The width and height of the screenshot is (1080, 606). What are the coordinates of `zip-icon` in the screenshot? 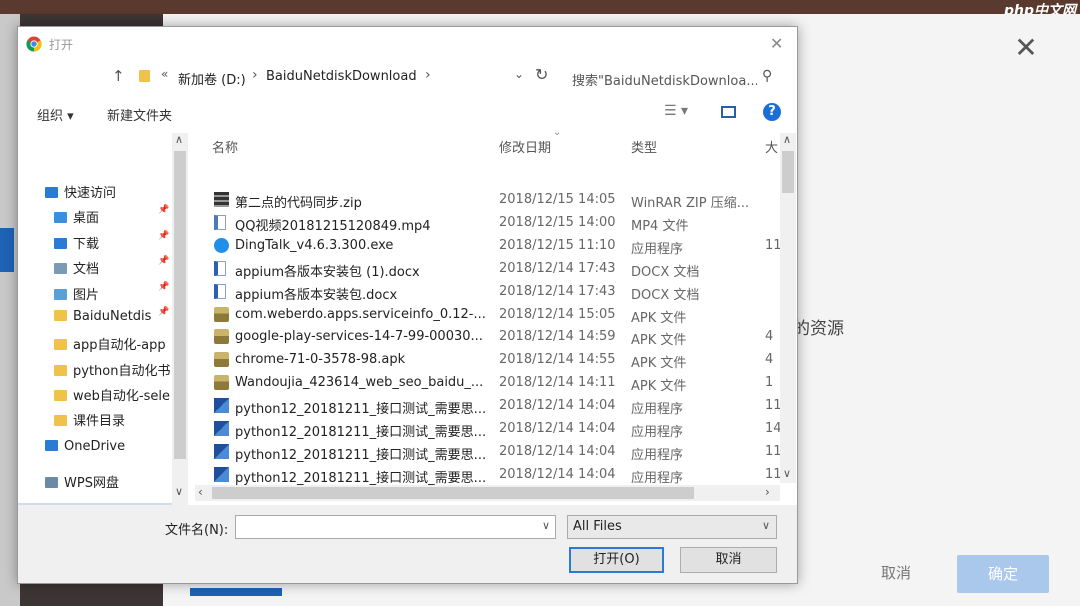 It's located at (221, 199).